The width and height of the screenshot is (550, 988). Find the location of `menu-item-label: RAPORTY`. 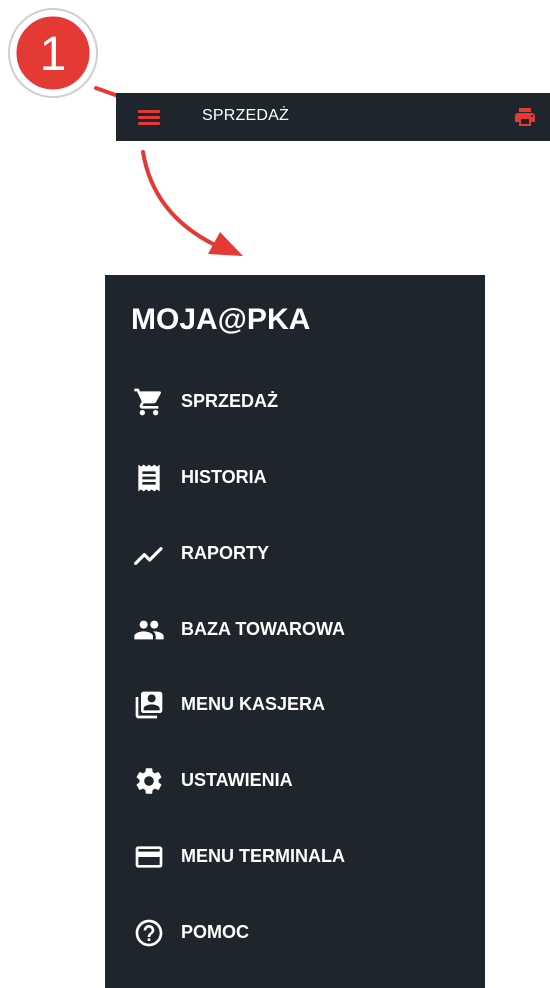

menu-item-label: RAPORTY is located at coordinates (225, 553).